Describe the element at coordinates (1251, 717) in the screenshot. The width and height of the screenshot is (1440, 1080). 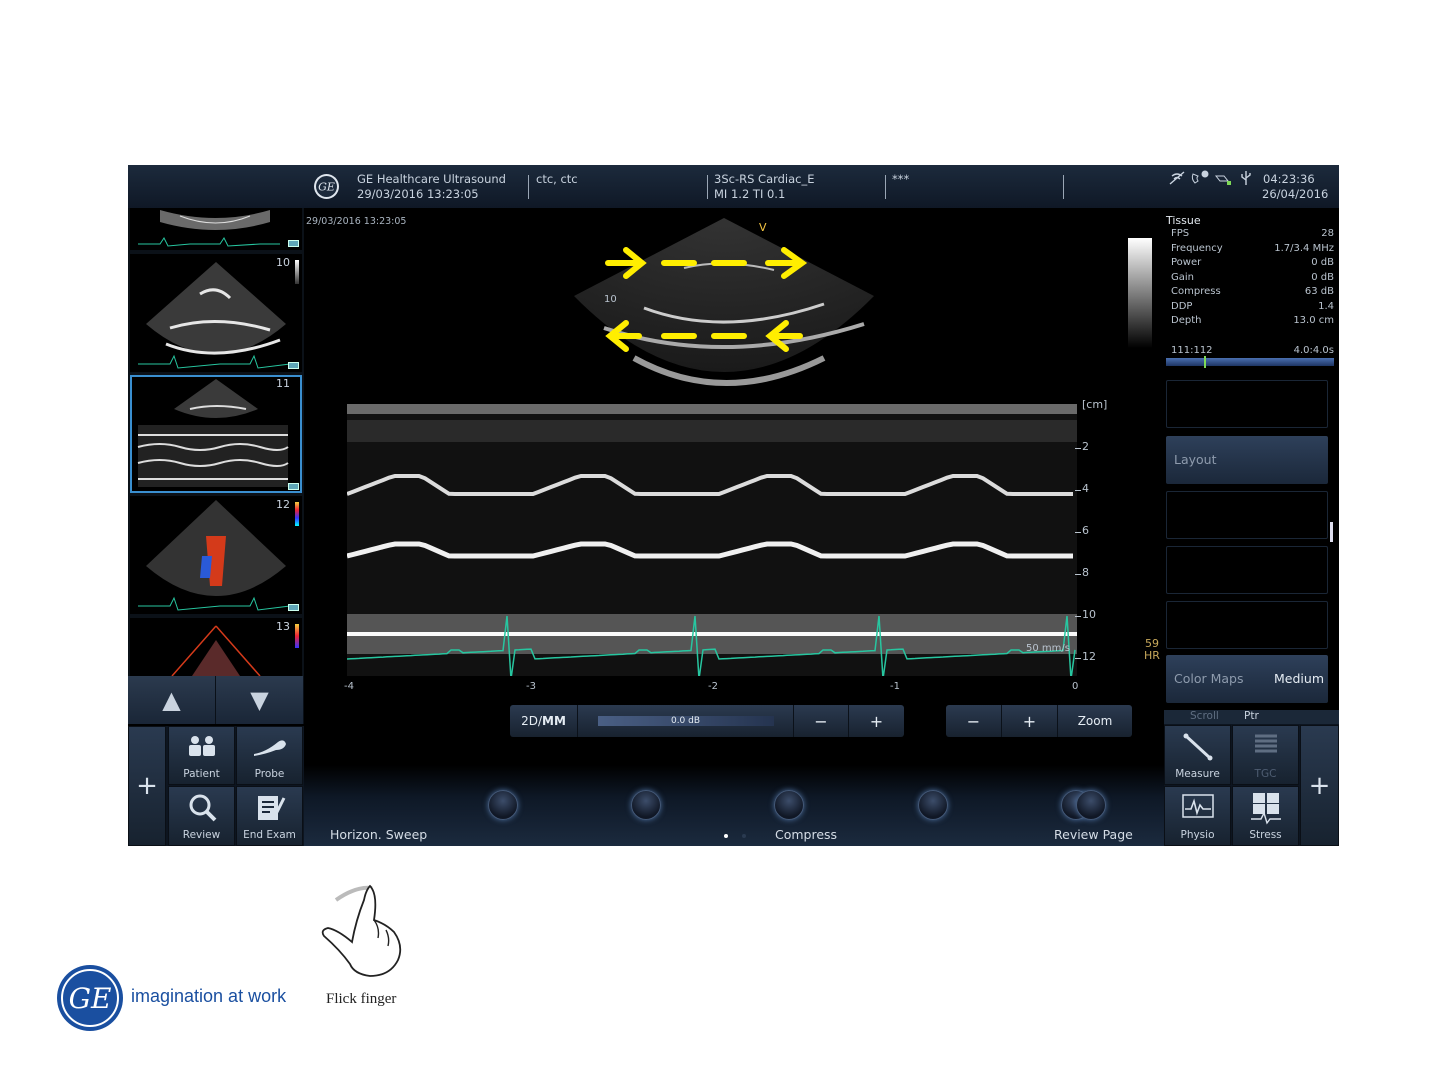
I see `scroll-ptr-bar: Scroll Ptr` at that location.